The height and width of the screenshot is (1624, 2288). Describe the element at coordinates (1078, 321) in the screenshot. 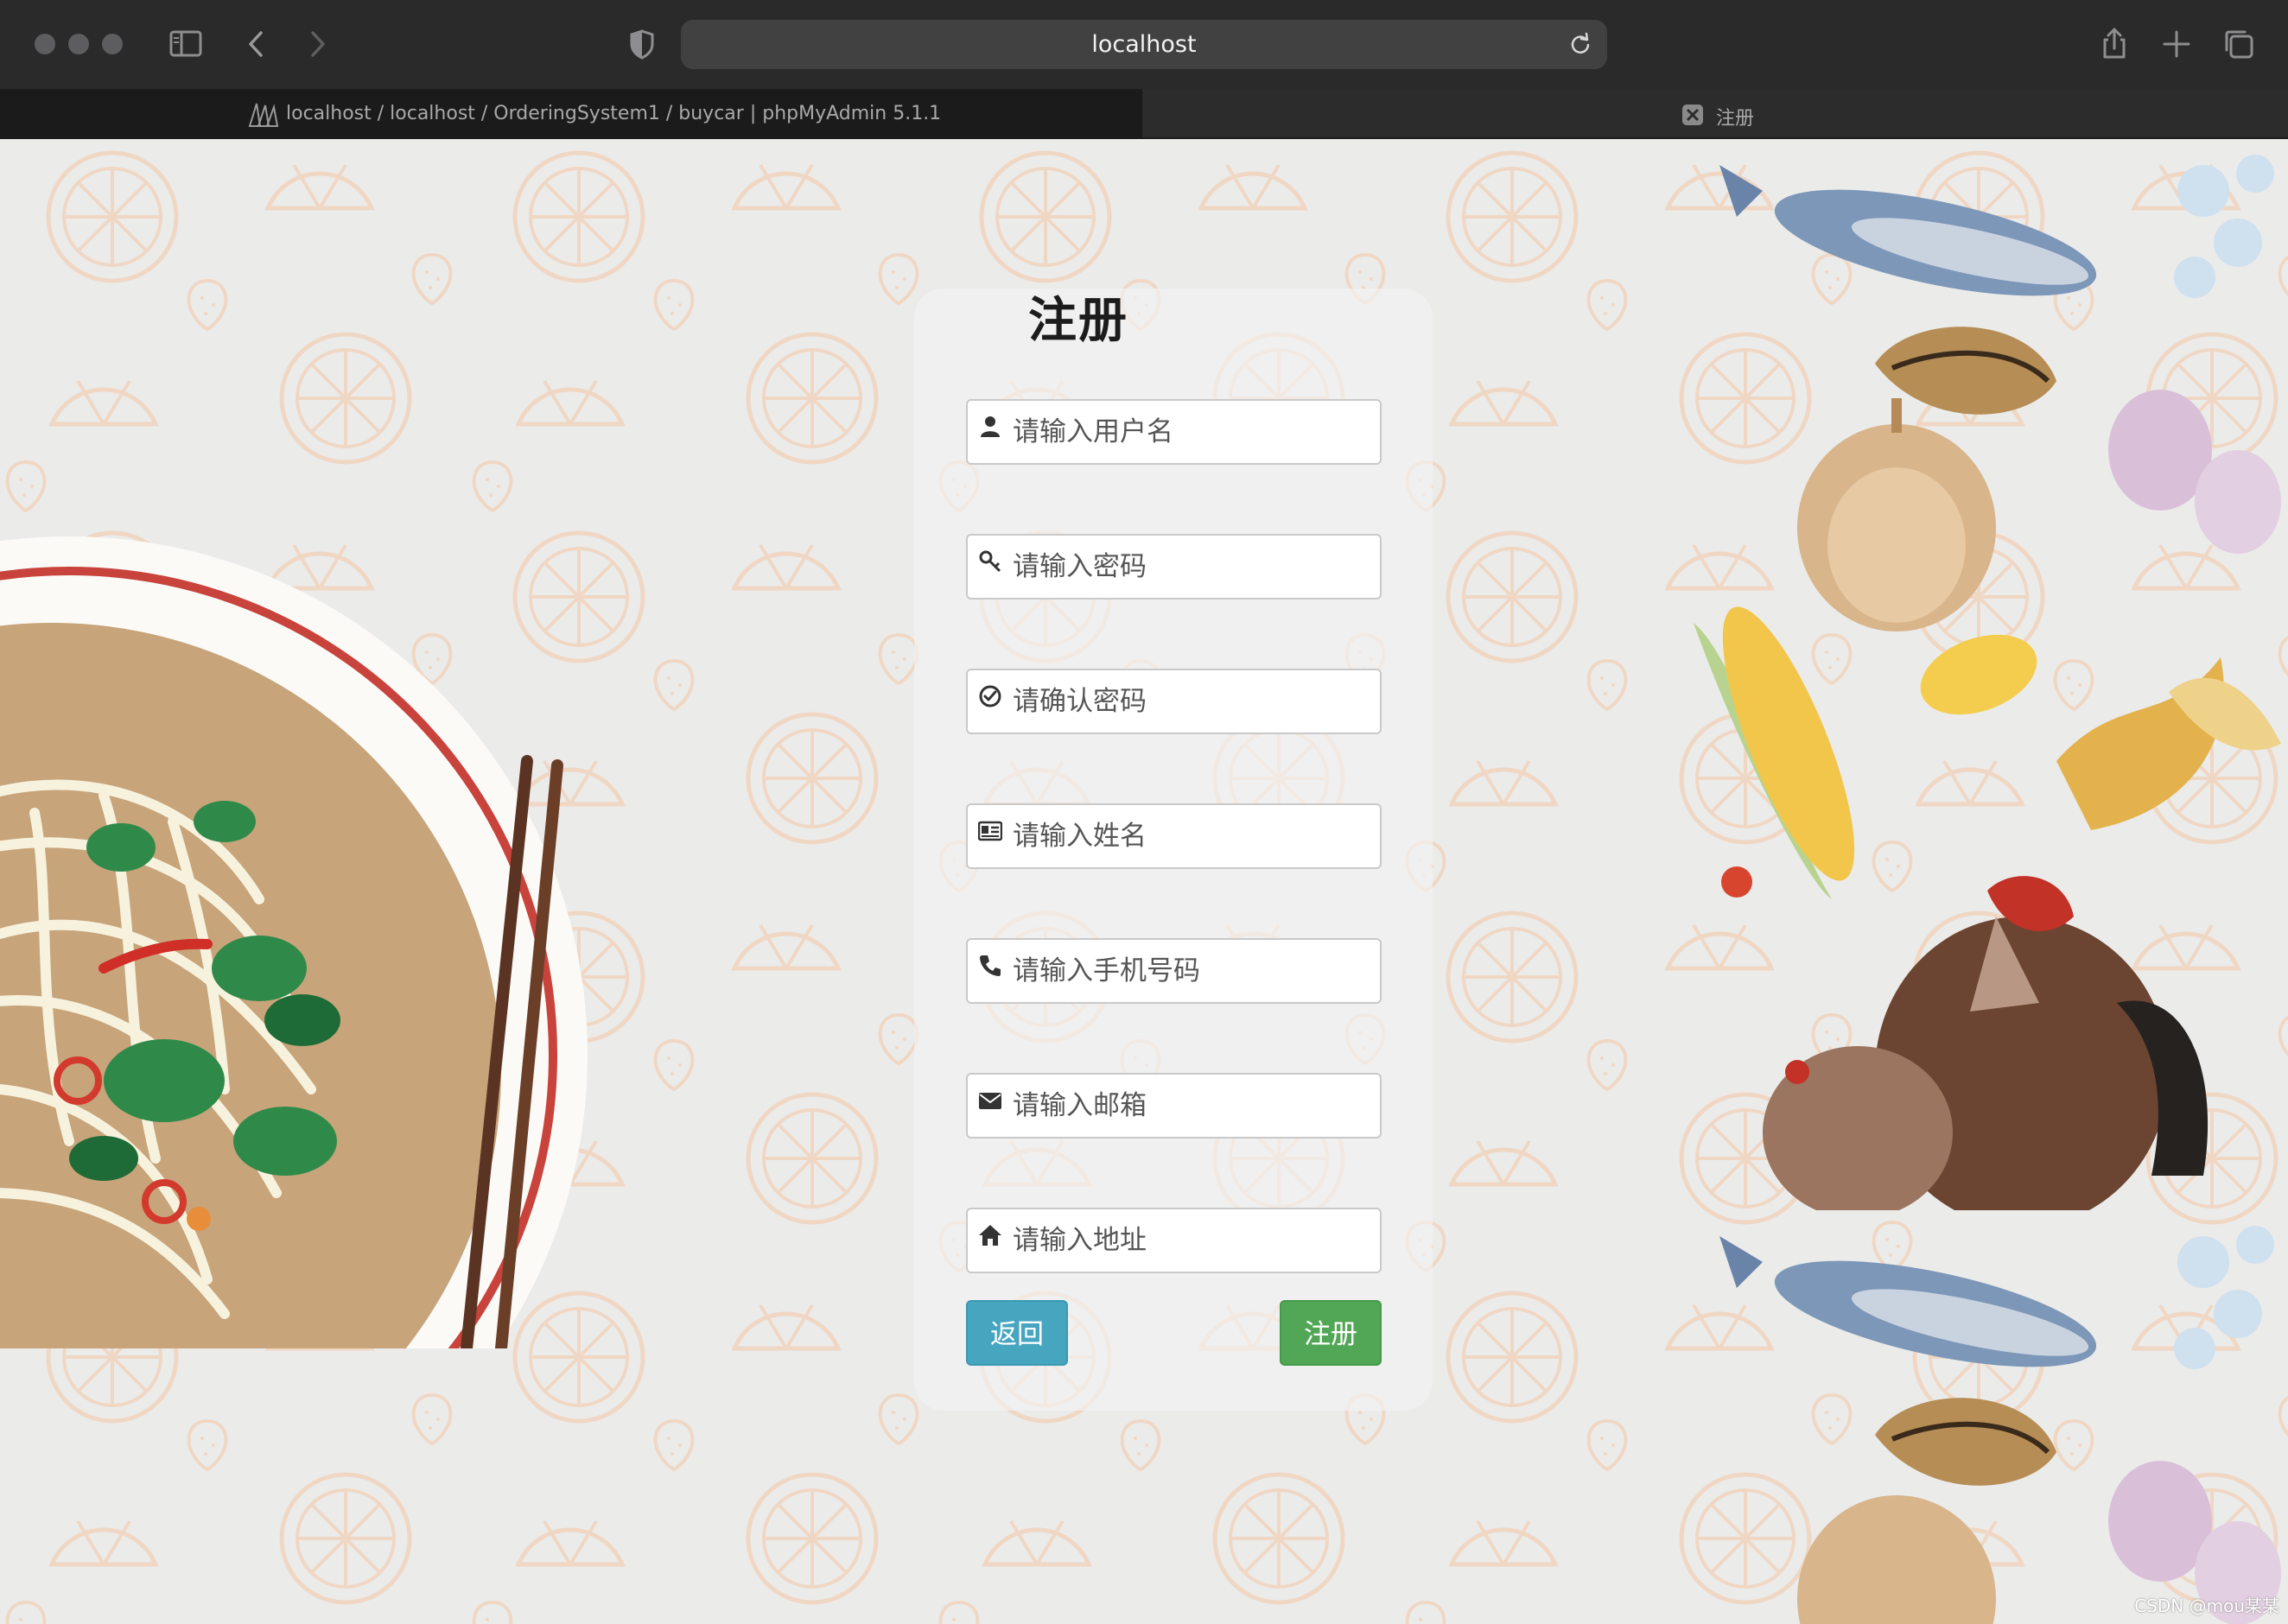

I see `page-title: 注册` at that location.